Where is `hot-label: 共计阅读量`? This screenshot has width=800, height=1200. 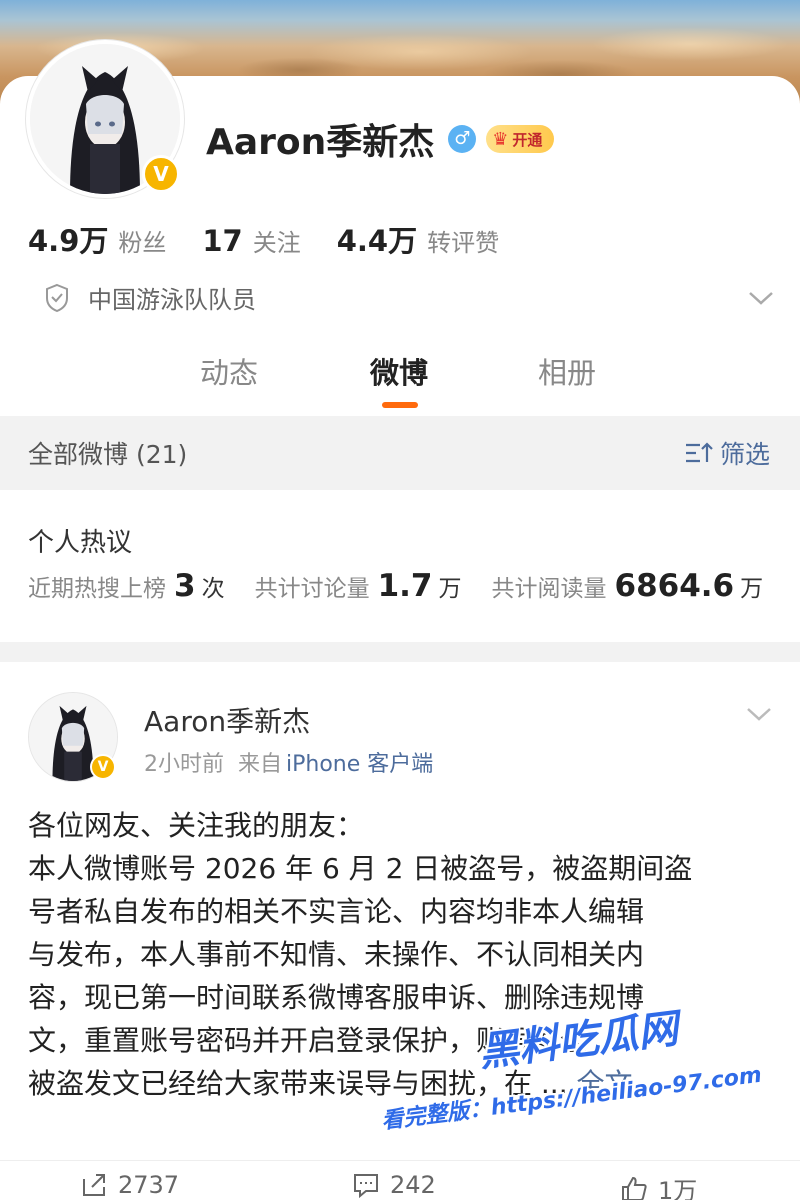
hot-label: 共计阅读量 is located at coordinates (549, 589).